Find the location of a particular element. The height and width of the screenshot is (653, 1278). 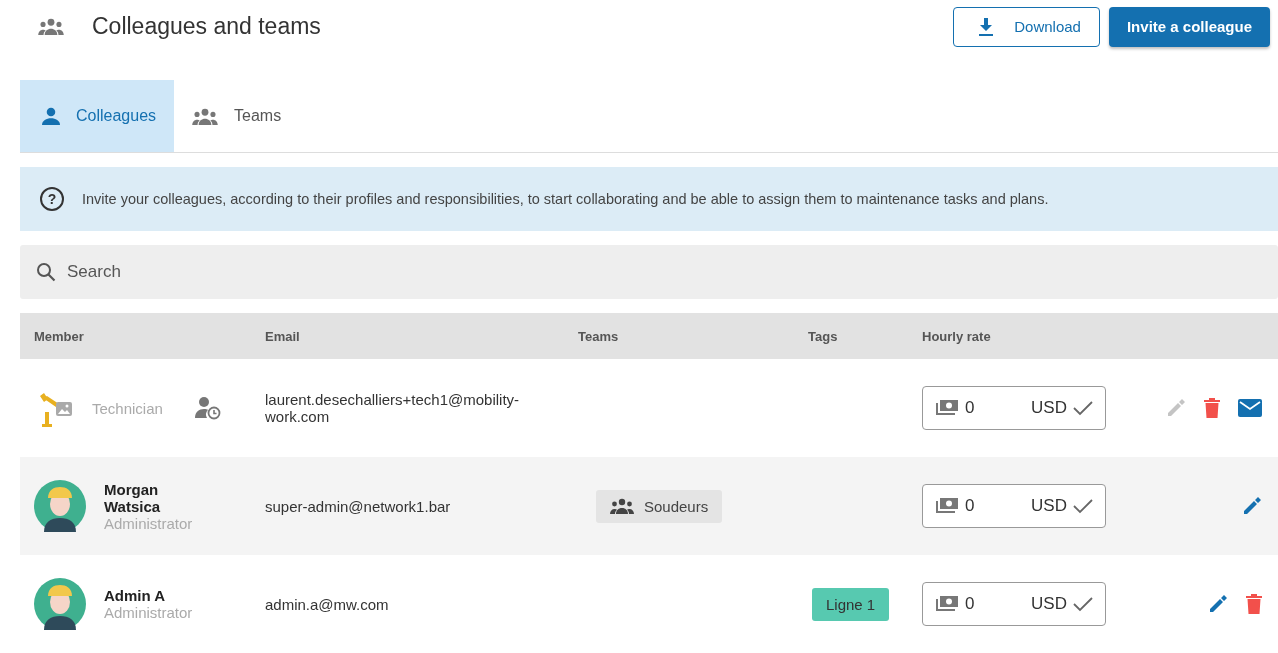

info-text: Invite your colleagues, according to their profiles and responsibilities, to start collaborating and be able to assign them to maintenance tasks and plans. is located at coordinates (565, 199).